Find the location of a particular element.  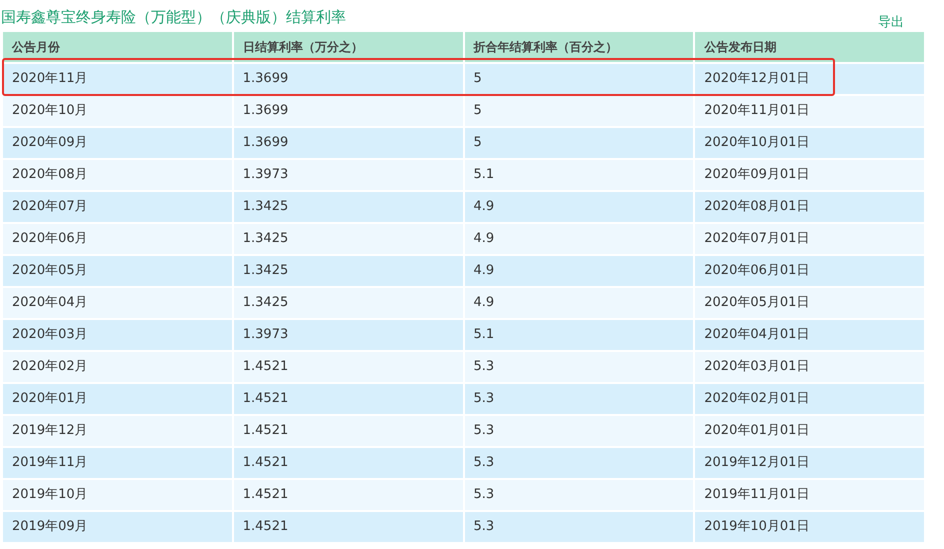

table-cell: 2019年10月 is located at coordinates (117, 495).